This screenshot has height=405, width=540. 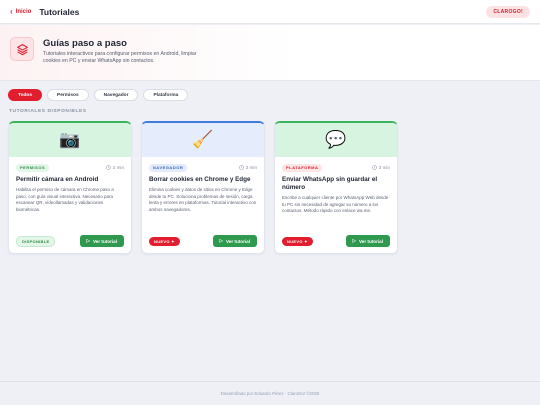 I want to click on back-link-label: Inicio, so click(x=23, y=11).